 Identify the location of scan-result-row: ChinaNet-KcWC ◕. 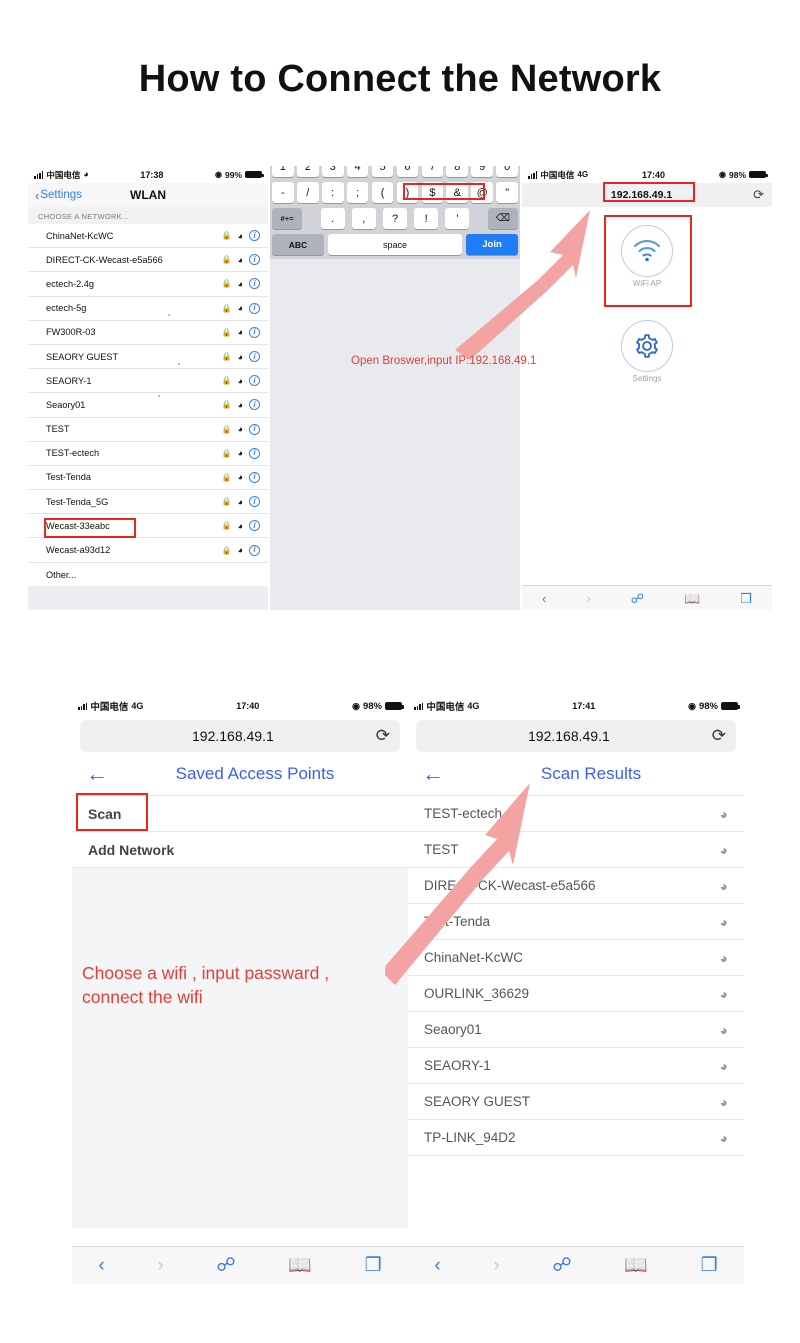
(576, 958).